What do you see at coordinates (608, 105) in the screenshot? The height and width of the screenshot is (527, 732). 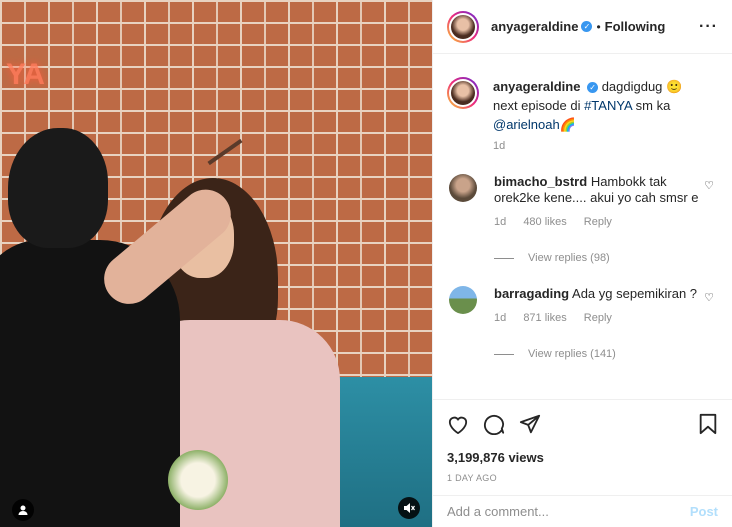 I see `hashtag-link: #TANYA` at bounding box center [608, 105].